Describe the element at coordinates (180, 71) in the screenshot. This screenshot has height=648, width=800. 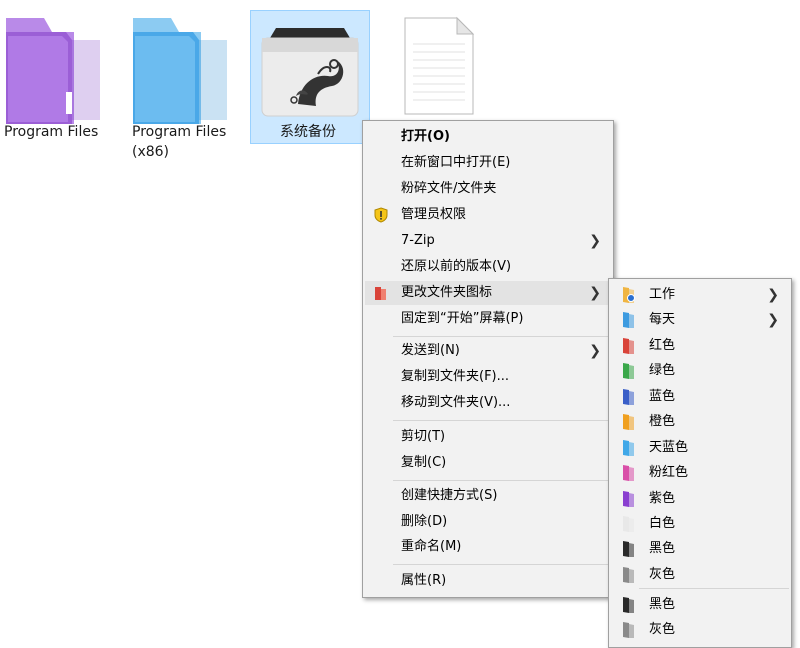
I see `blue-folder-icon` at that location.